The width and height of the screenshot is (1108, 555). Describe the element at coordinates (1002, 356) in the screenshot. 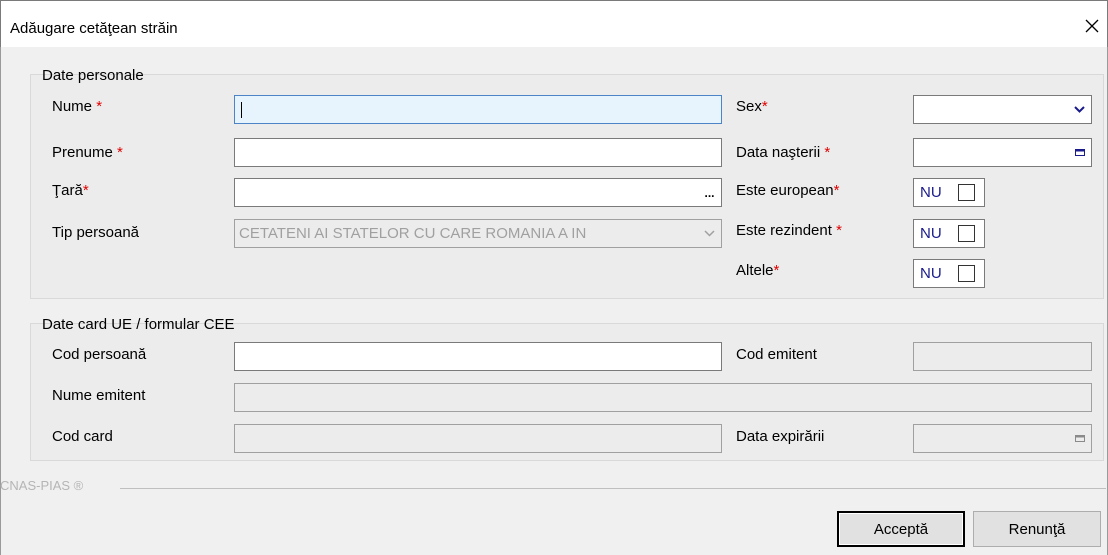

I see `cod-emitent-input` at that location.